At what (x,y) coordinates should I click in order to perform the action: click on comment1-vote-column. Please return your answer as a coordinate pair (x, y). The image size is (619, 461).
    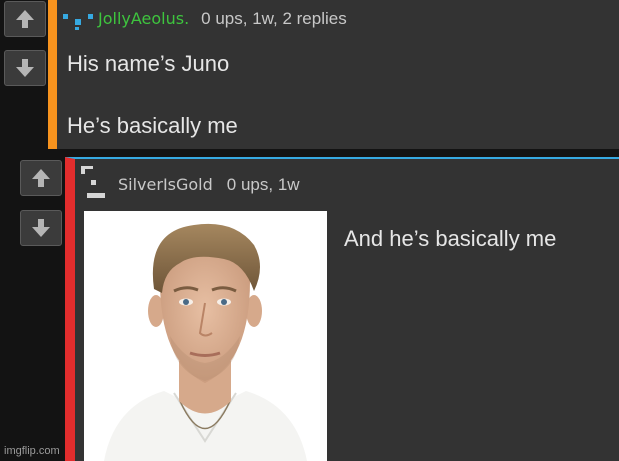
    Looking at the image, I should click on (25, 43).